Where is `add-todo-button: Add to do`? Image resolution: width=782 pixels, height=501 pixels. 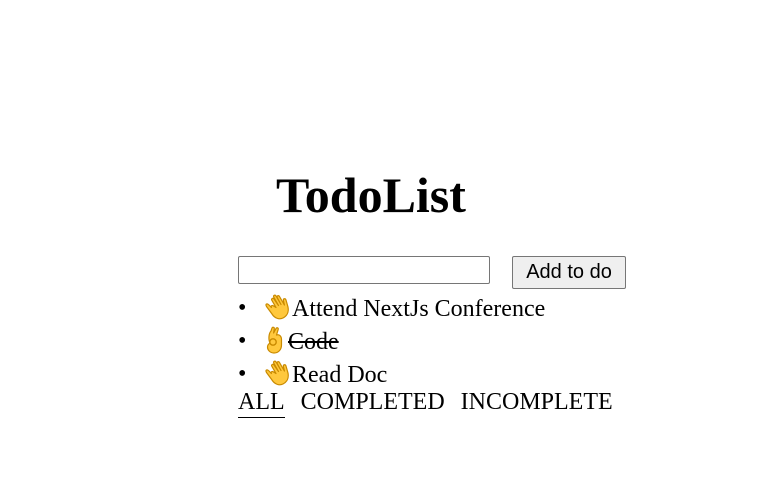
add-todo-button: Add to do is located at coordinates (569, 272).